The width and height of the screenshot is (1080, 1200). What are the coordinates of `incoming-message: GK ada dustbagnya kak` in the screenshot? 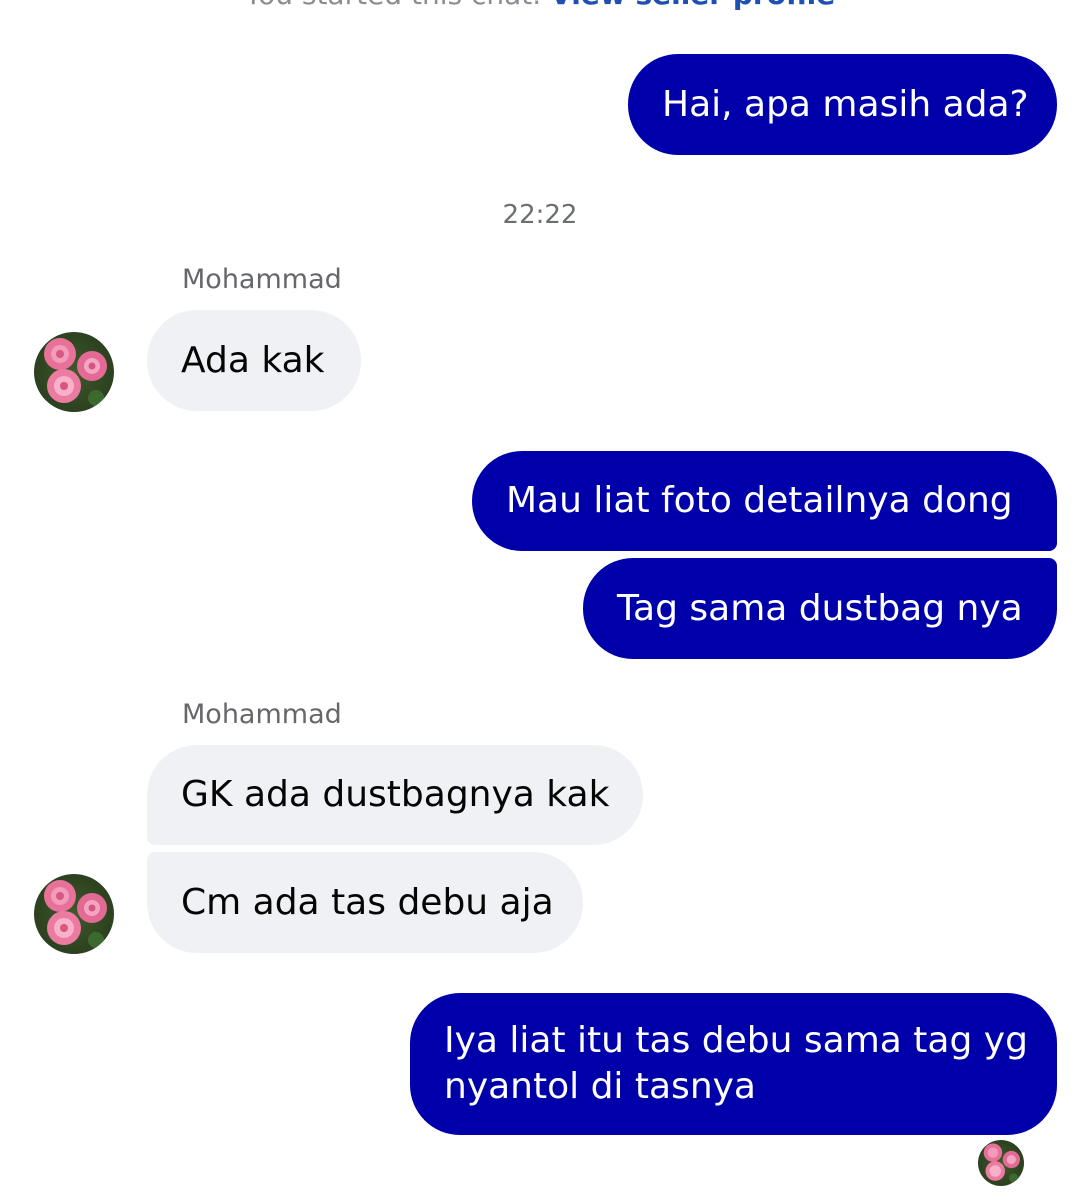 It's located at (395, 795).